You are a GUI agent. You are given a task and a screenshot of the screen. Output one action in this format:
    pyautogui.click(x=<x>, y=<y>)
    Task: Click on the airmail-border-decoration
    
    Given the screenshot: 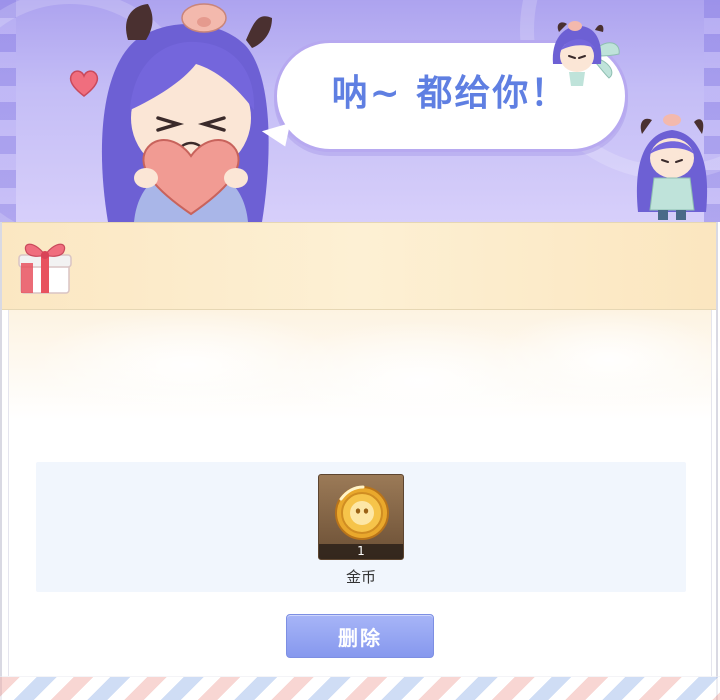 What is the action you would take?
    pyautogui.click(x=360, y=688)
    